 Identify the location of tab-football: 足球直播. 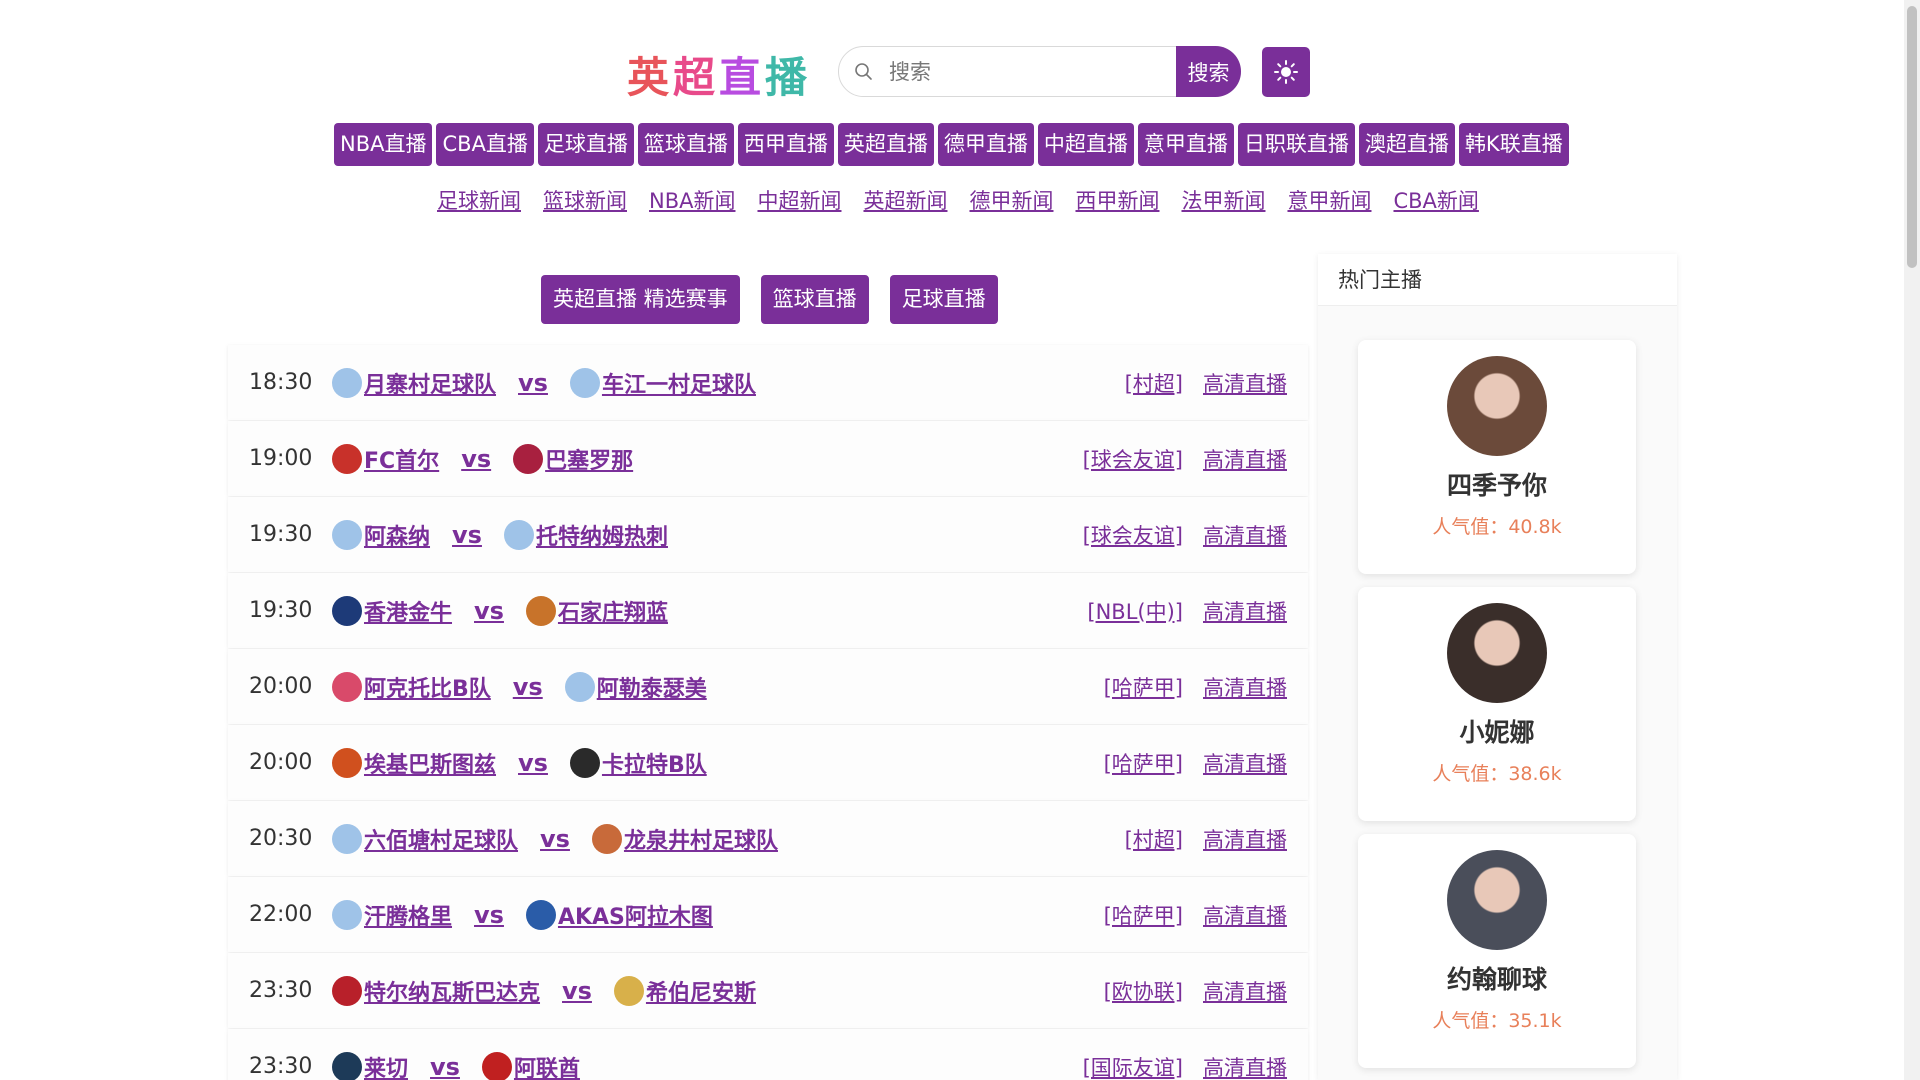
(943, 299).